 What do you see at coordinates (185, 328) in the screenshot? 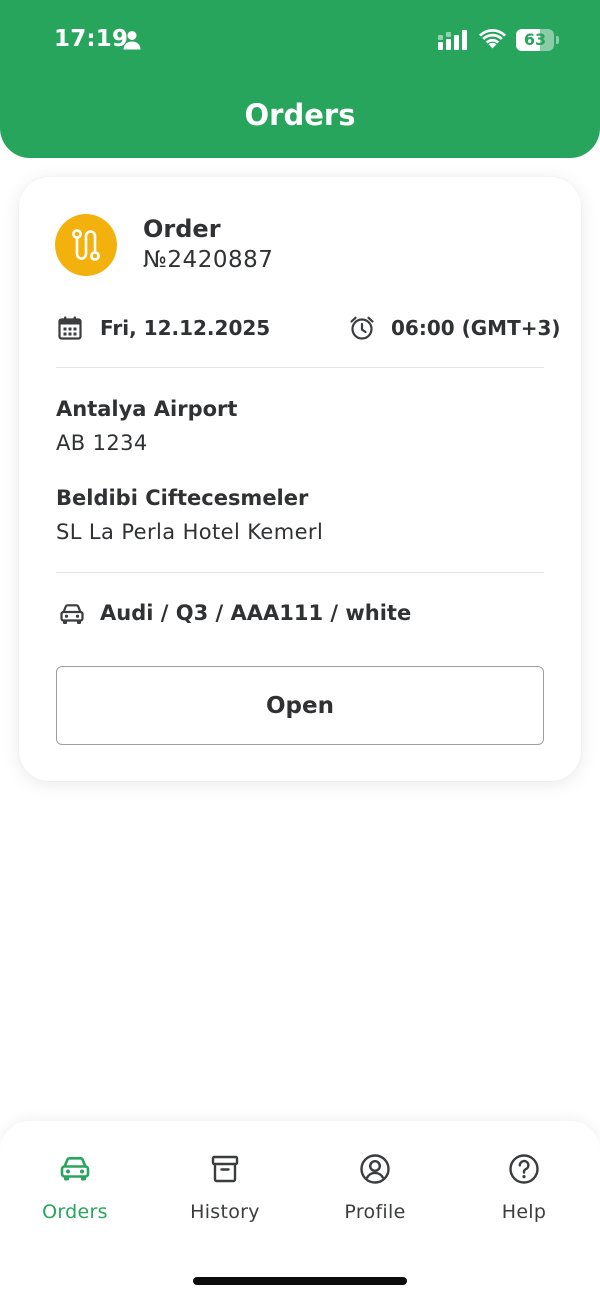
I see `order-date: Fri, 12.12.2025` at bounding box center [185, 328].